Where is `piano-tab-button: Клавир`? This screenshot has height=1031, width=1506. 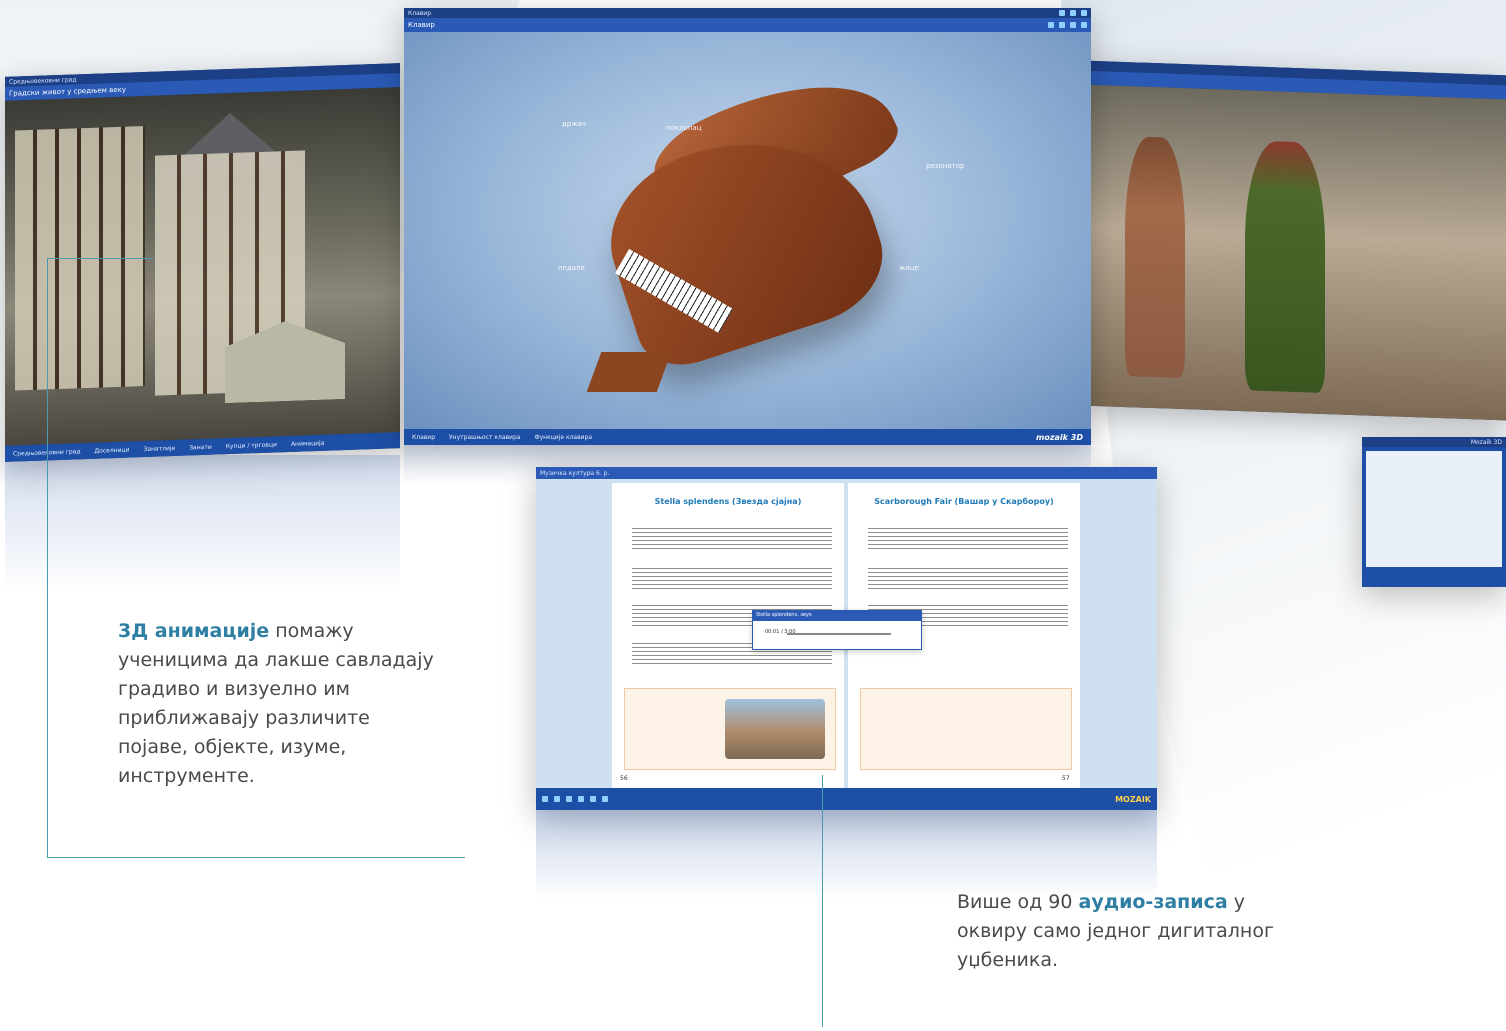
piano-tab-button: Клавир is located at coordinates (423, 437).